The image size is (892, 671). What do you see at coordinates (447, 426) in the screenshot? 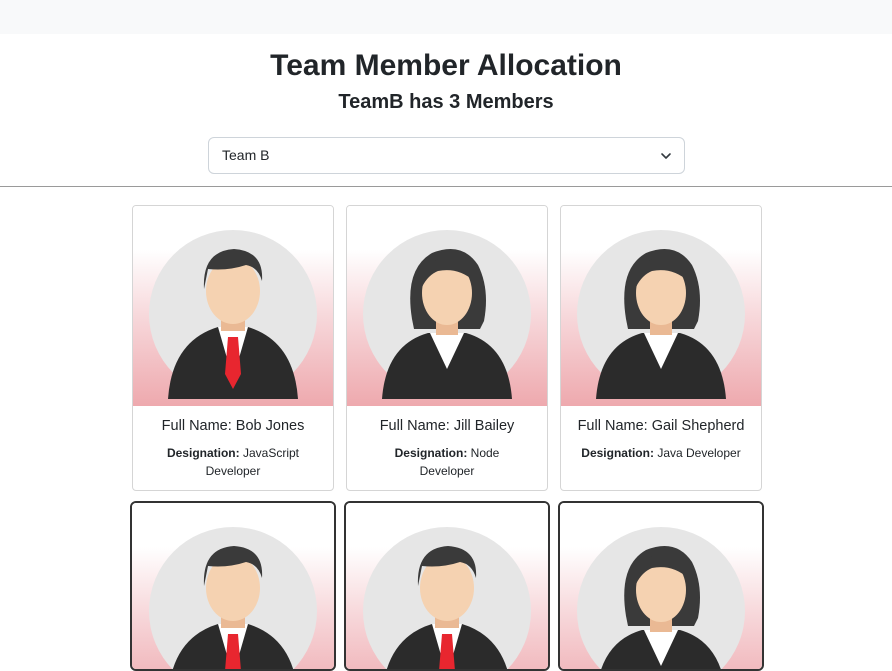
I see `member-full-name: Full Name: Jill Bailey` at bounding box center [447, 426].